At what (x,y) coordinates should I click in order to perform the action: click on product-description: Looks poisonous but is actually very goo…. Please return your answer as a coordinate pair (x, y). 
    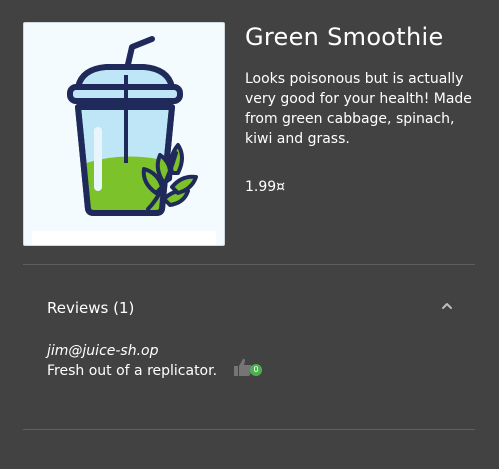
    Looking at the image, I should click on (358, 109).